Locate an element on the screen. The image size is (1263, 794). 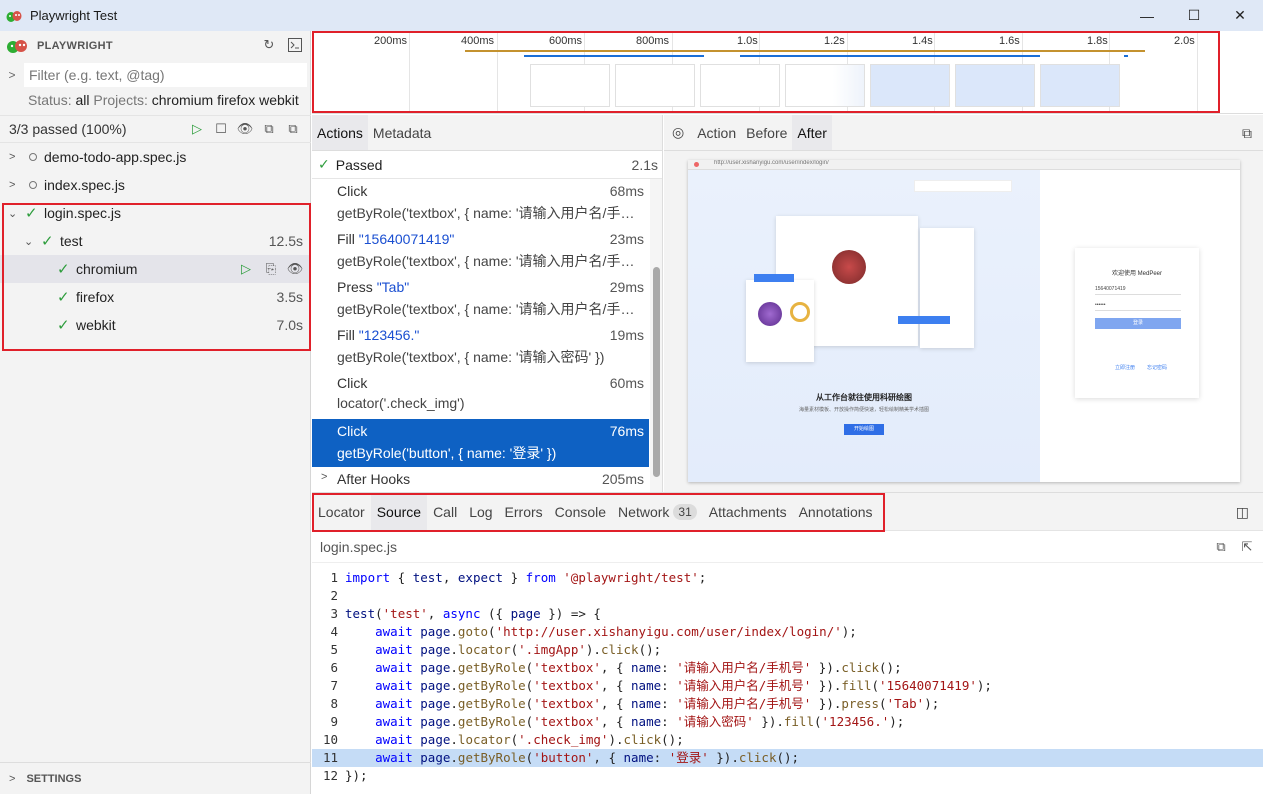
tree-file-index: > index.spec.js is located at coordinates (155, 185).